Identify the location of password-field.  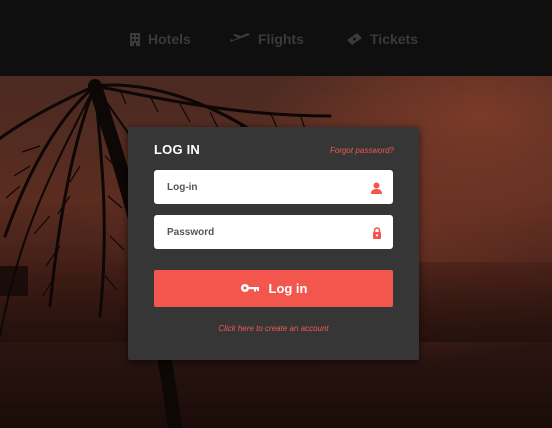
(273, 232).